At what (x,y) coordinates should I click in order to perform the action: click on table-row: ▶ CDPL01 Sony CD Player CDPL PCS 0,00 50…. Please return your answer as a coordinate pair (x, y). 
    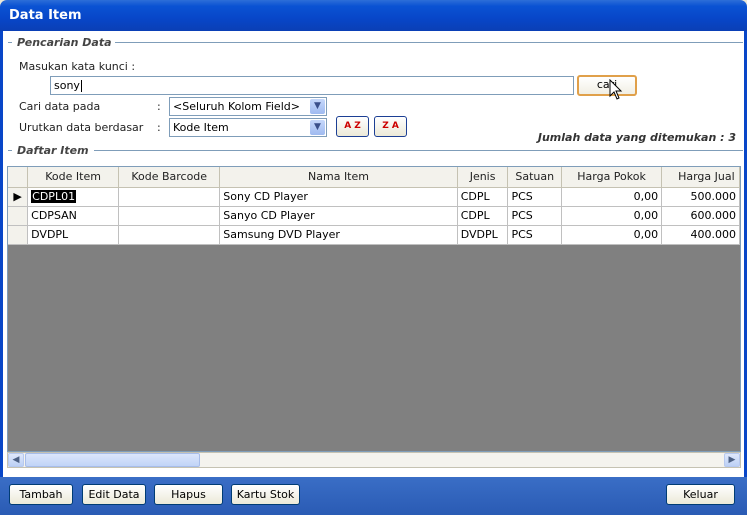
    Looking at the image, I should click on (374, 197).